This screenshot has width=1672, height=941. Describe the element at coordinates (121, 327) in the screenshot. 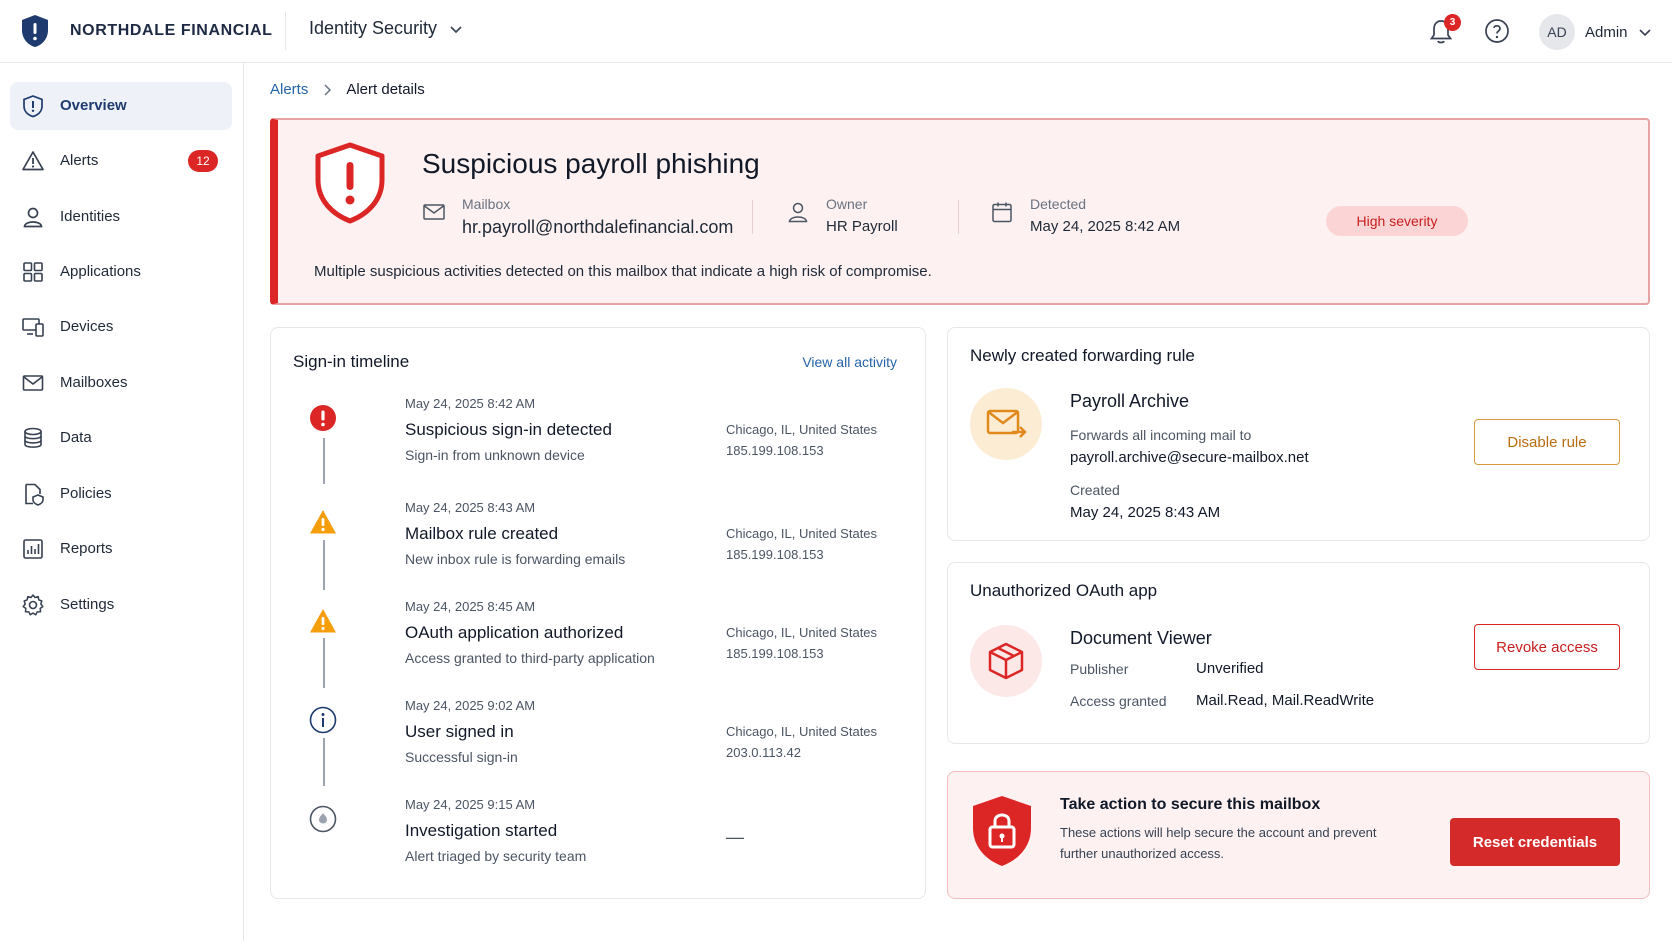

I see `sidebar-item-devices: Devices` at that location.